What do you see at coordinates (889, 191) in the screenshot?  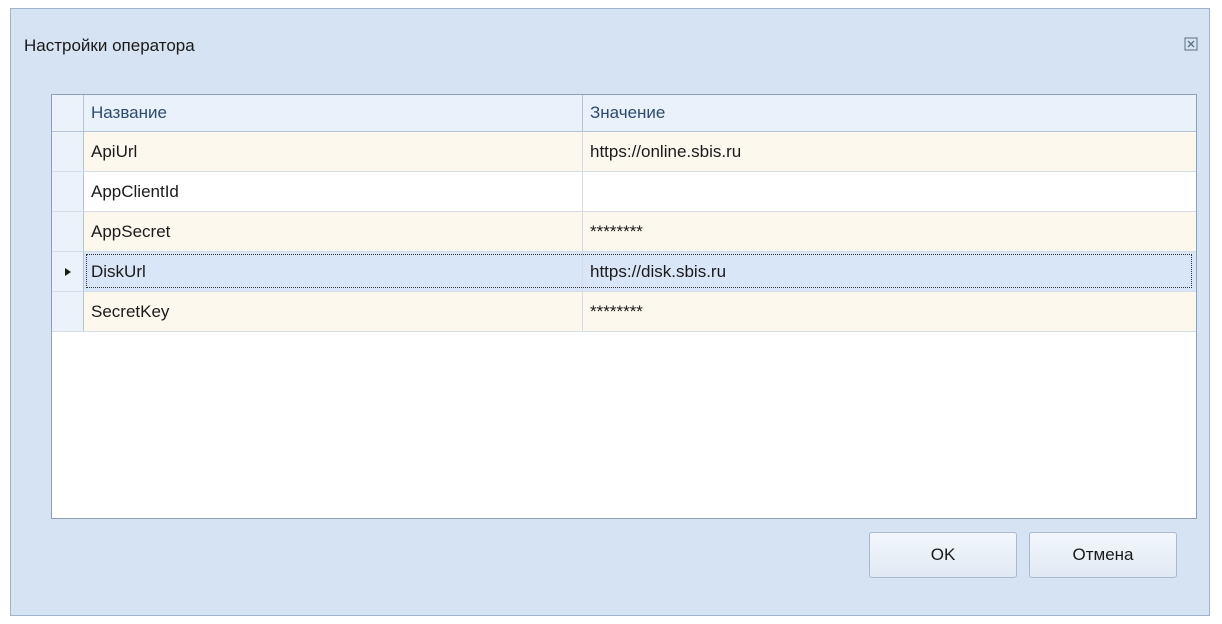 I see `row-value-cell` at bounding box center [889, 191].